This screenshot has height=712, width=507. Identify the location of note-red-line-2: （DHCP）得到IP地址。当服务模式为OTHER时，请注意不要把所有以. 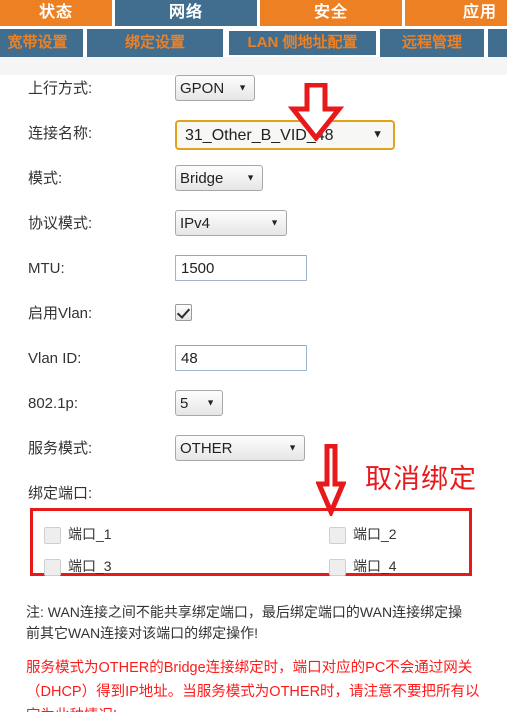
(253, 692).